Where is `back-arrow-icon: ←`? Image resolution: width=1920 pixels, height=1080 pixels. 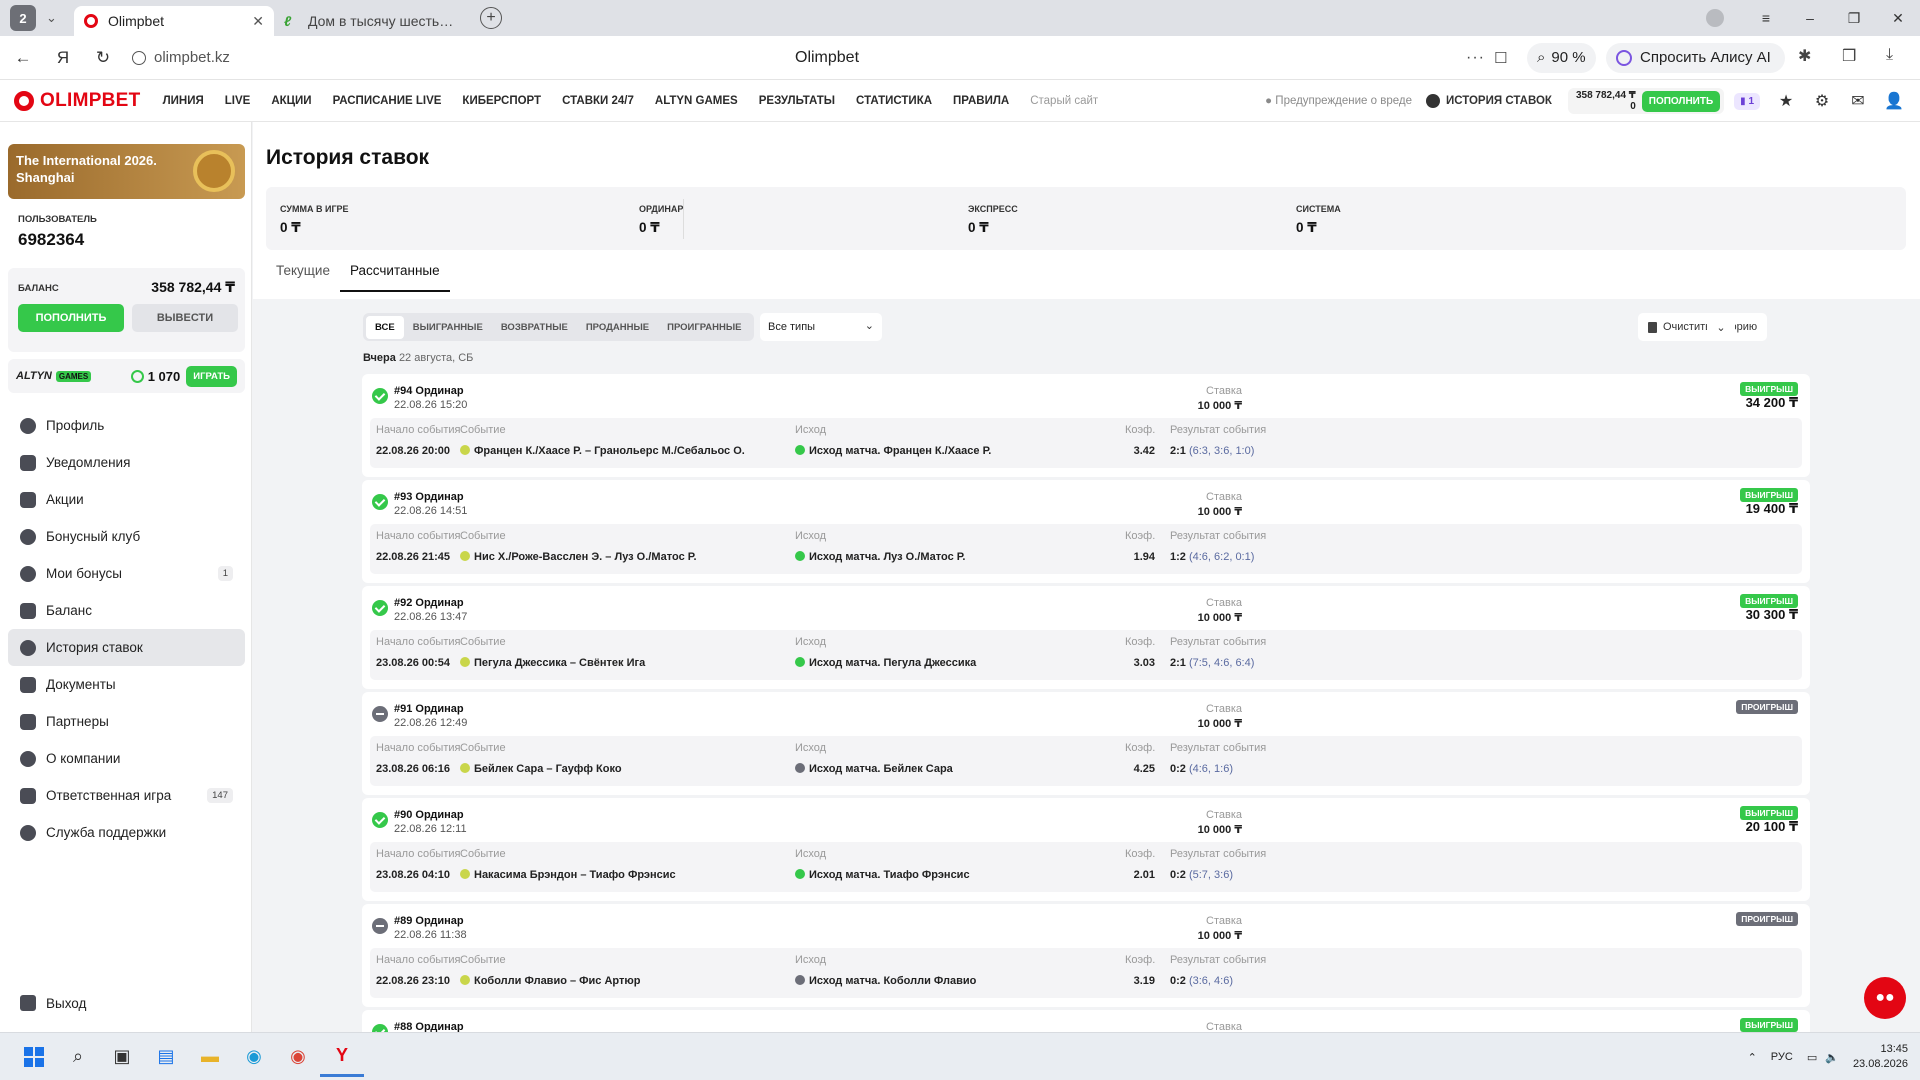
back-arrow-icon: ← is located at coordinates (23, 58).